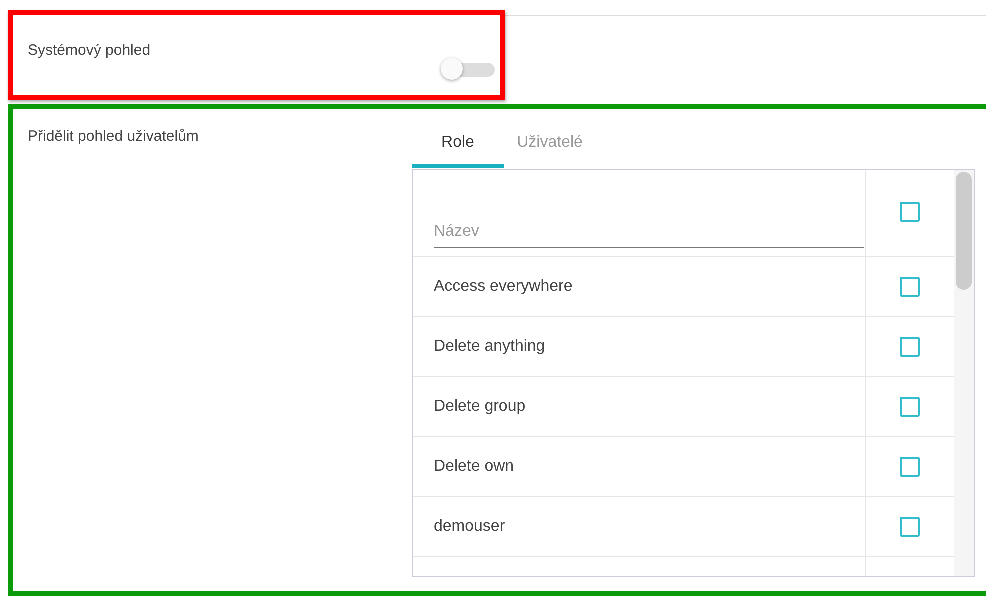 This screenshot has height=597, width=986. I want to click on system-view-label: Systémový pohled, so click(89, 50).